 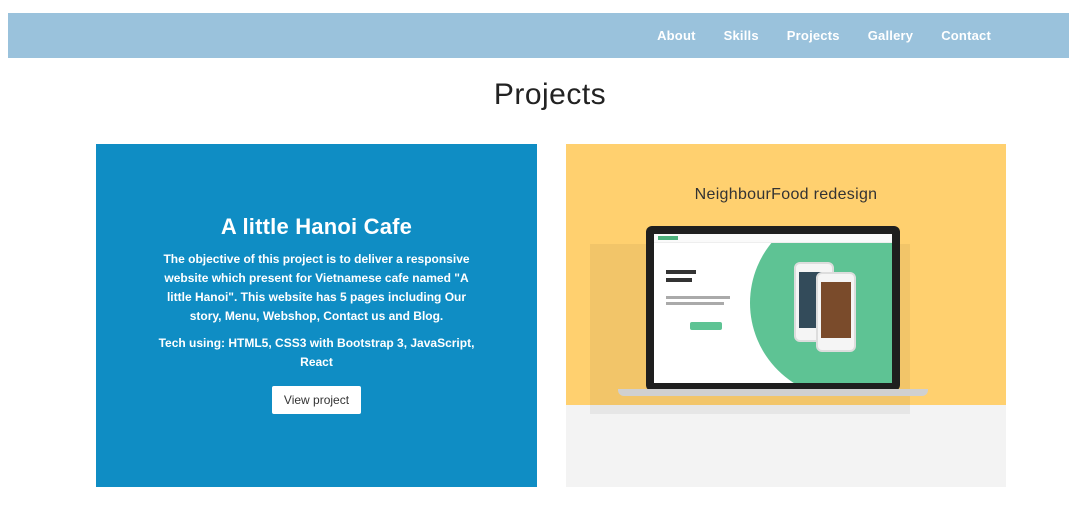 I want to click on top-navbar: About Skills Projects Gallery Contact, so click(x=538, y=35).